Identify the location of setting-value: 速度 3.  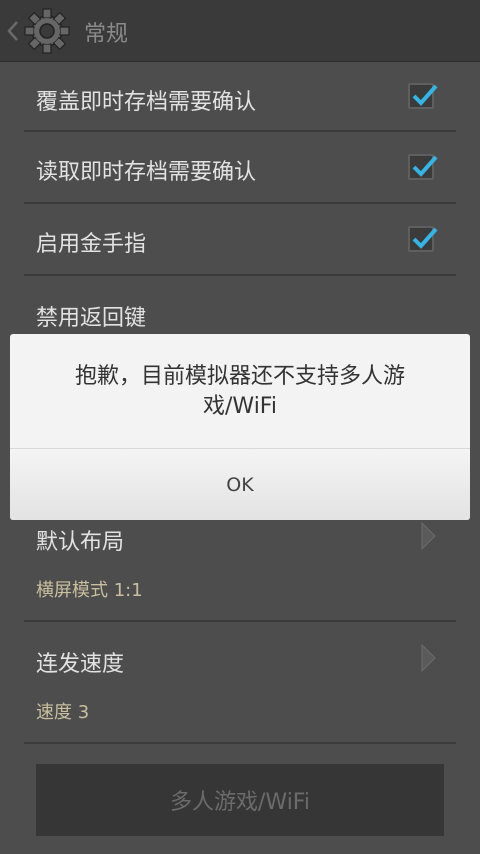
(63, 712).